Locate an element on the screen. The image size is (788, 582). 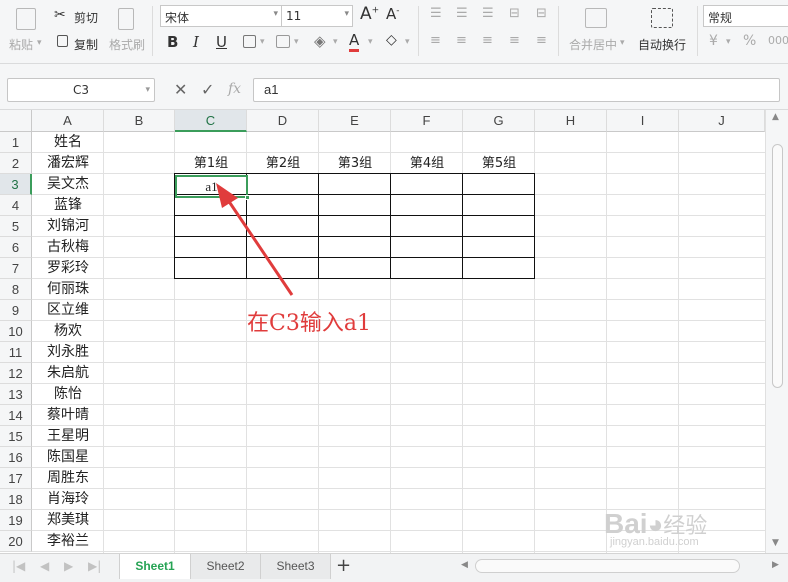
column-header: I is located at coordinates (643, 121).